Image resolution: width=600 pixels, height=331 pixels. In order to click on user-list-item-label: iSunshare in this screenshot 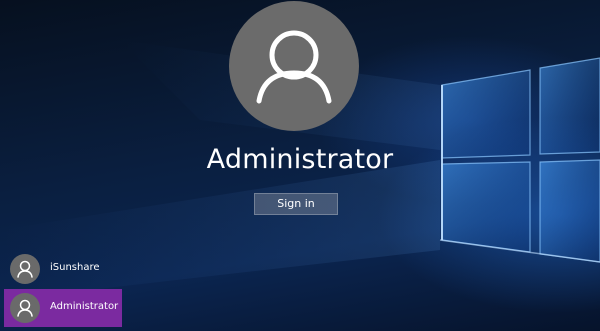, I will do `click(75, 267)`.